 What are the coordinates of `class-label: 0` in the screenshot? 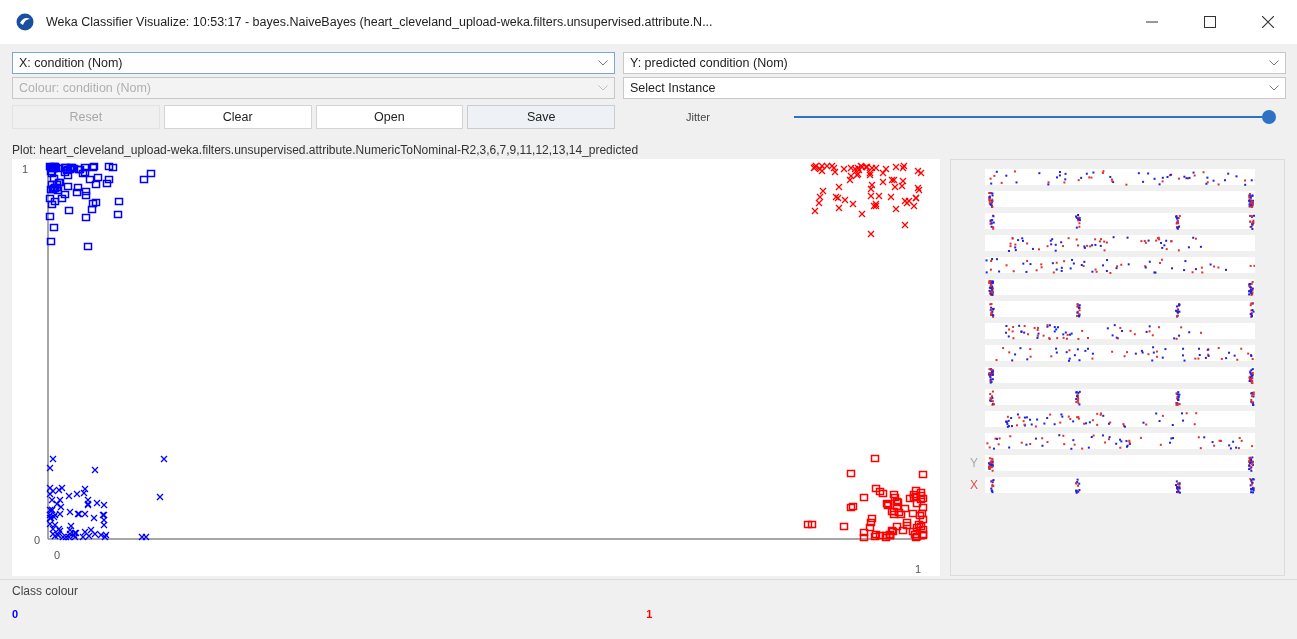 It's located at (15, 614).